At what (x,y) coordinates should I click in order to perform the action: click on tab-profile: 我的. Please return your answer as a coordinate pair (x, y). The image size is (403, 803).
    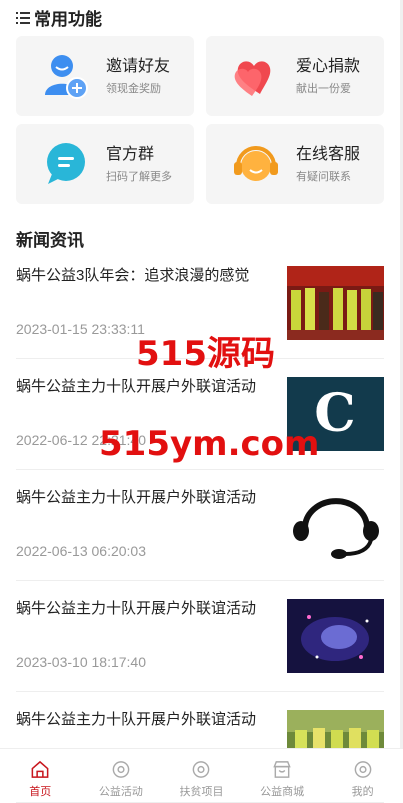
    Looking at the image, I should click on (362, 774).